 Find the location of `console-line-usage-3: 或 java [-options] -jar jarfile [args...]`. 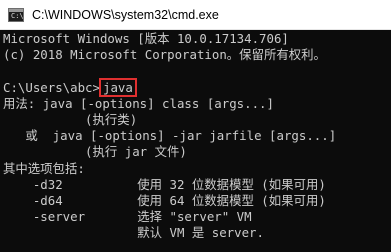

console-line-usage-3: 或 java [-options] -jar jarfile [args...] is located at coordinates (170, 136).